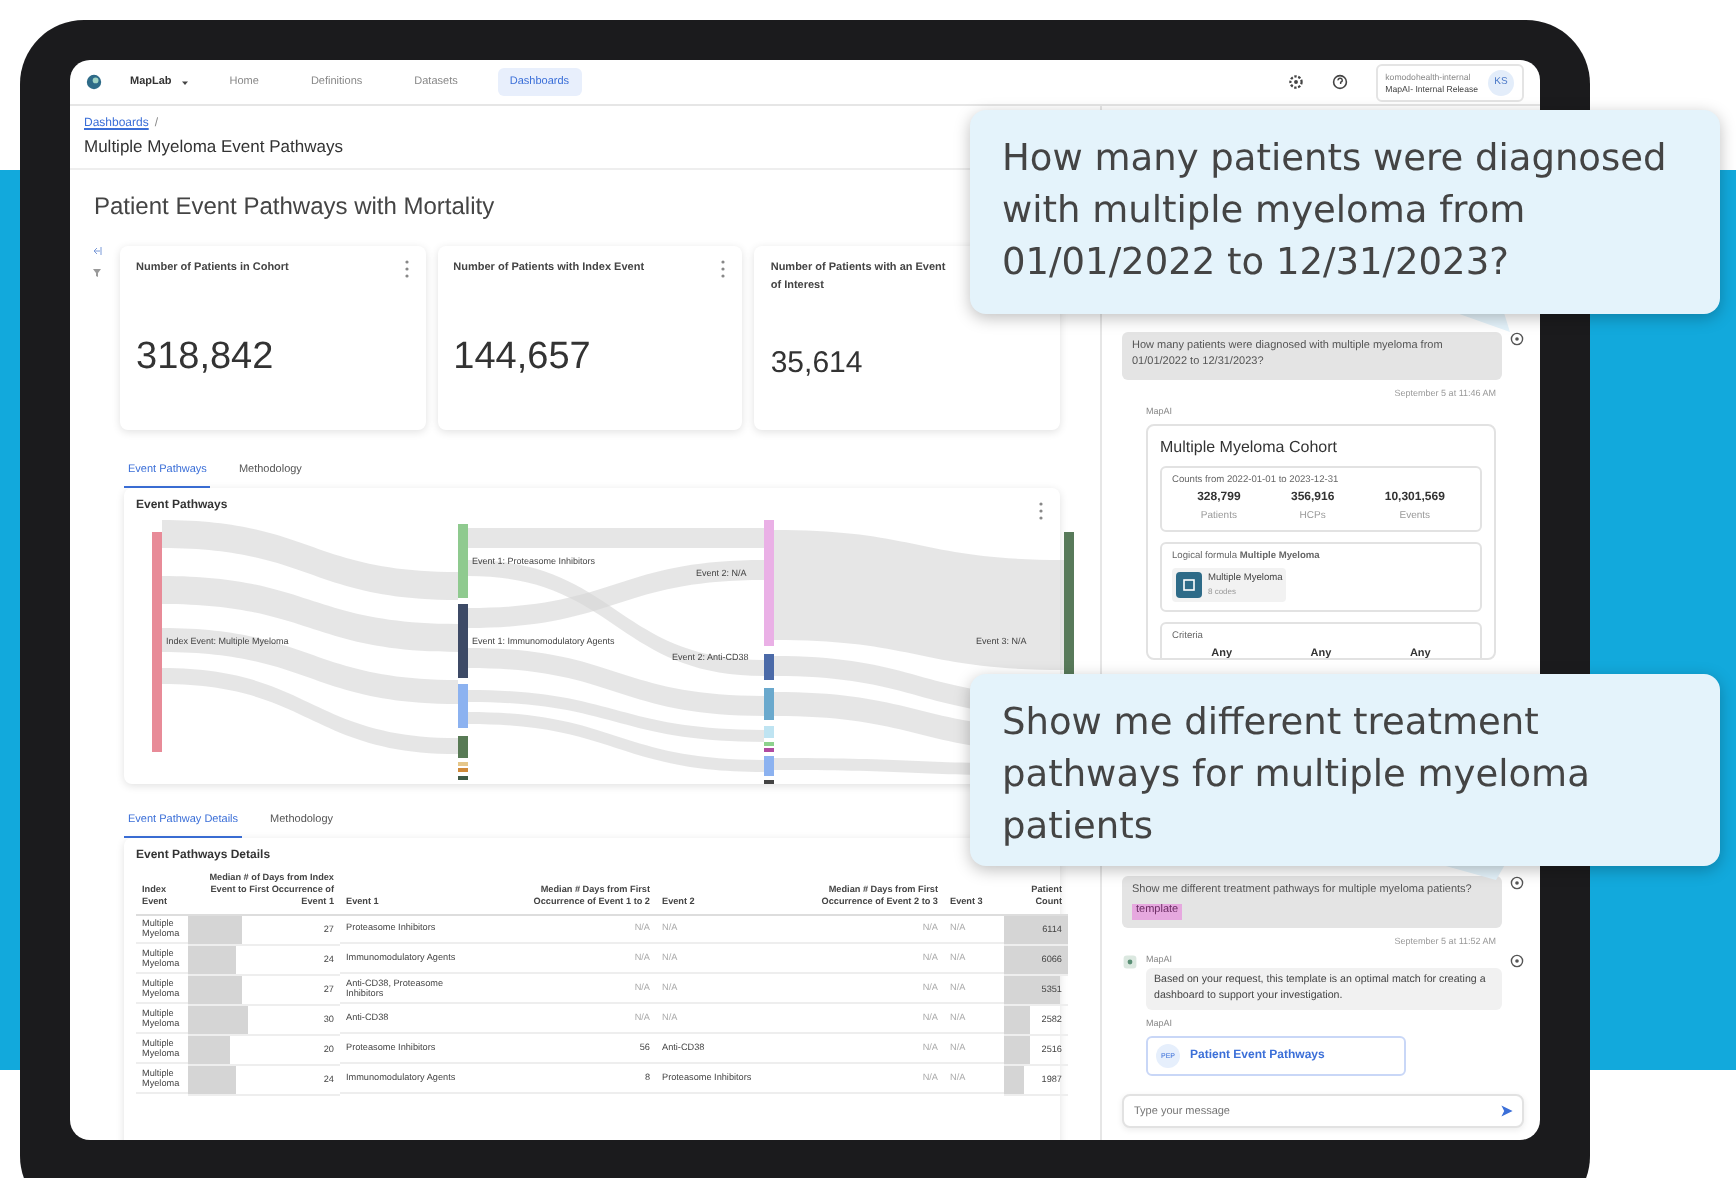 The height and width of the screenshot is (1178, 1736). Describe the element at coordinates (214, 146) in the screenshot. I see `page-title: Multiple Myeloma Event Pathways` at that location.